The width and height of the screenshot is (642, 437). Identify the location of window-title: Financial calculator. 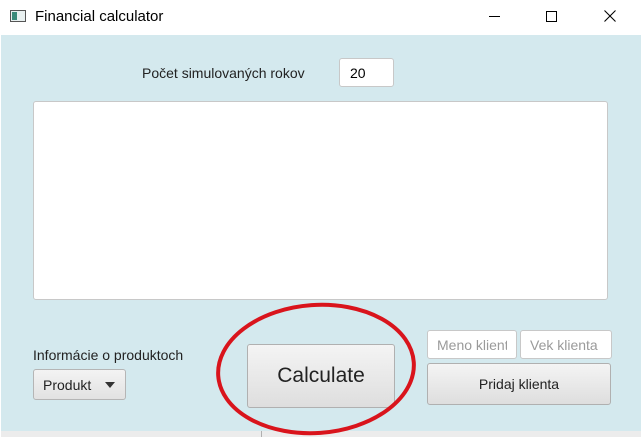
(99, 16).